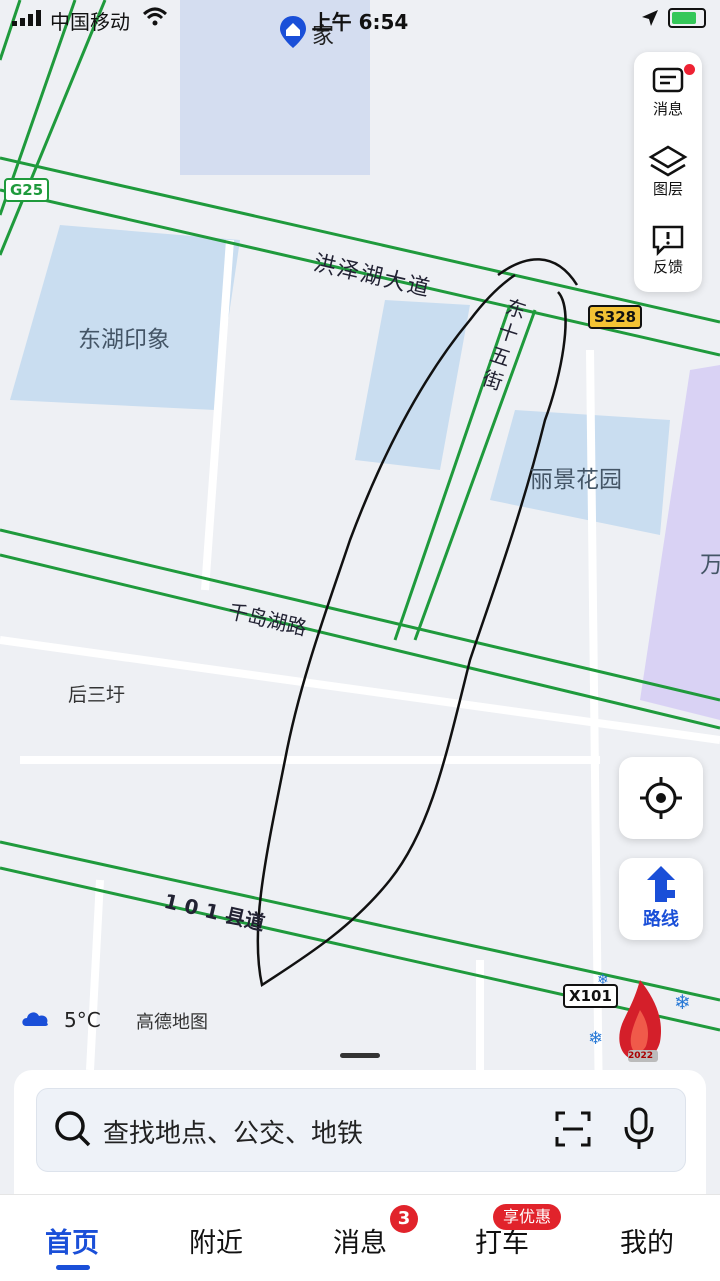 This screenshot has height=1281, width=720. I want to click on sign-s328: S328, so click(615, 317).